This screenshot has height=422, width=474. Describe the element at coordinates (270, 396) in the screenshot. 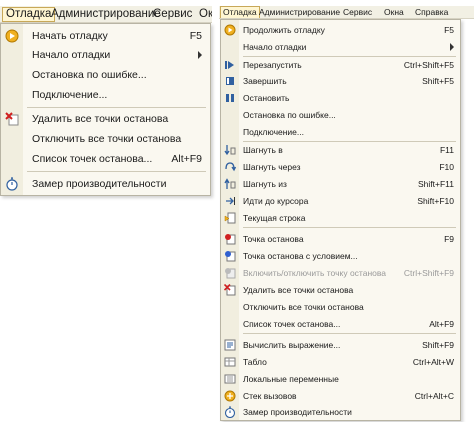

I see `menu-item-label: Стек вызовов` at that location.